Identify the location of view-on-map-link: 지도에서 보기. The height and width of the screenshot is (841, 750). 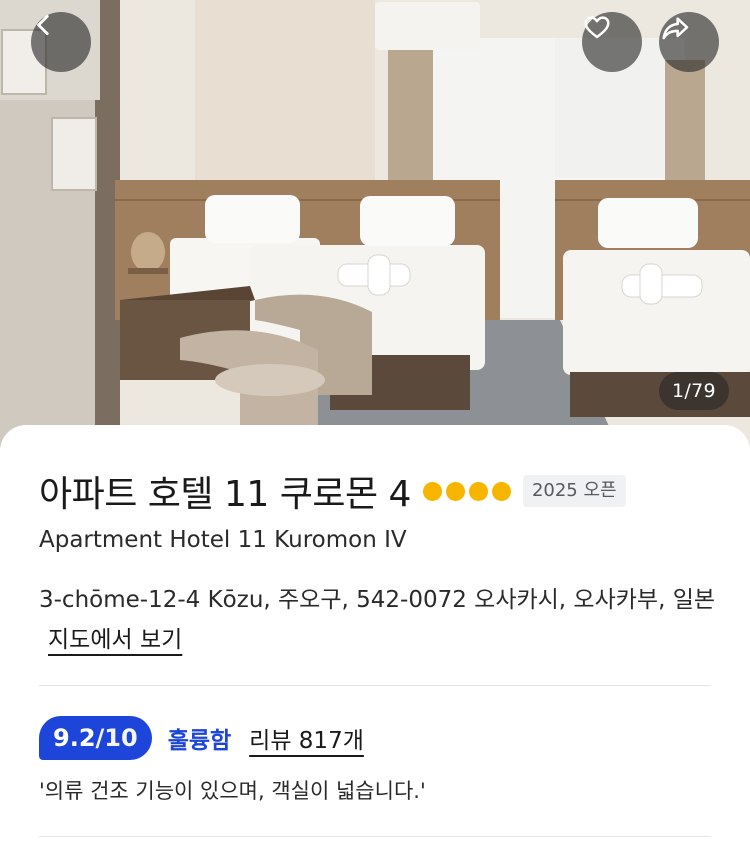
(115, 640).